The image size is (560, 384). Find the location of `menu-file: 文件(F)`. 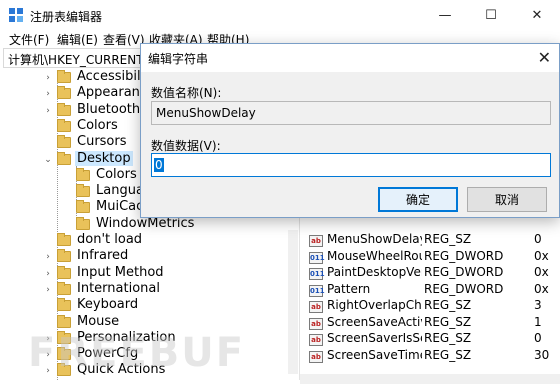

menu-file: 文件(F) is located at coordinates (29, 39).